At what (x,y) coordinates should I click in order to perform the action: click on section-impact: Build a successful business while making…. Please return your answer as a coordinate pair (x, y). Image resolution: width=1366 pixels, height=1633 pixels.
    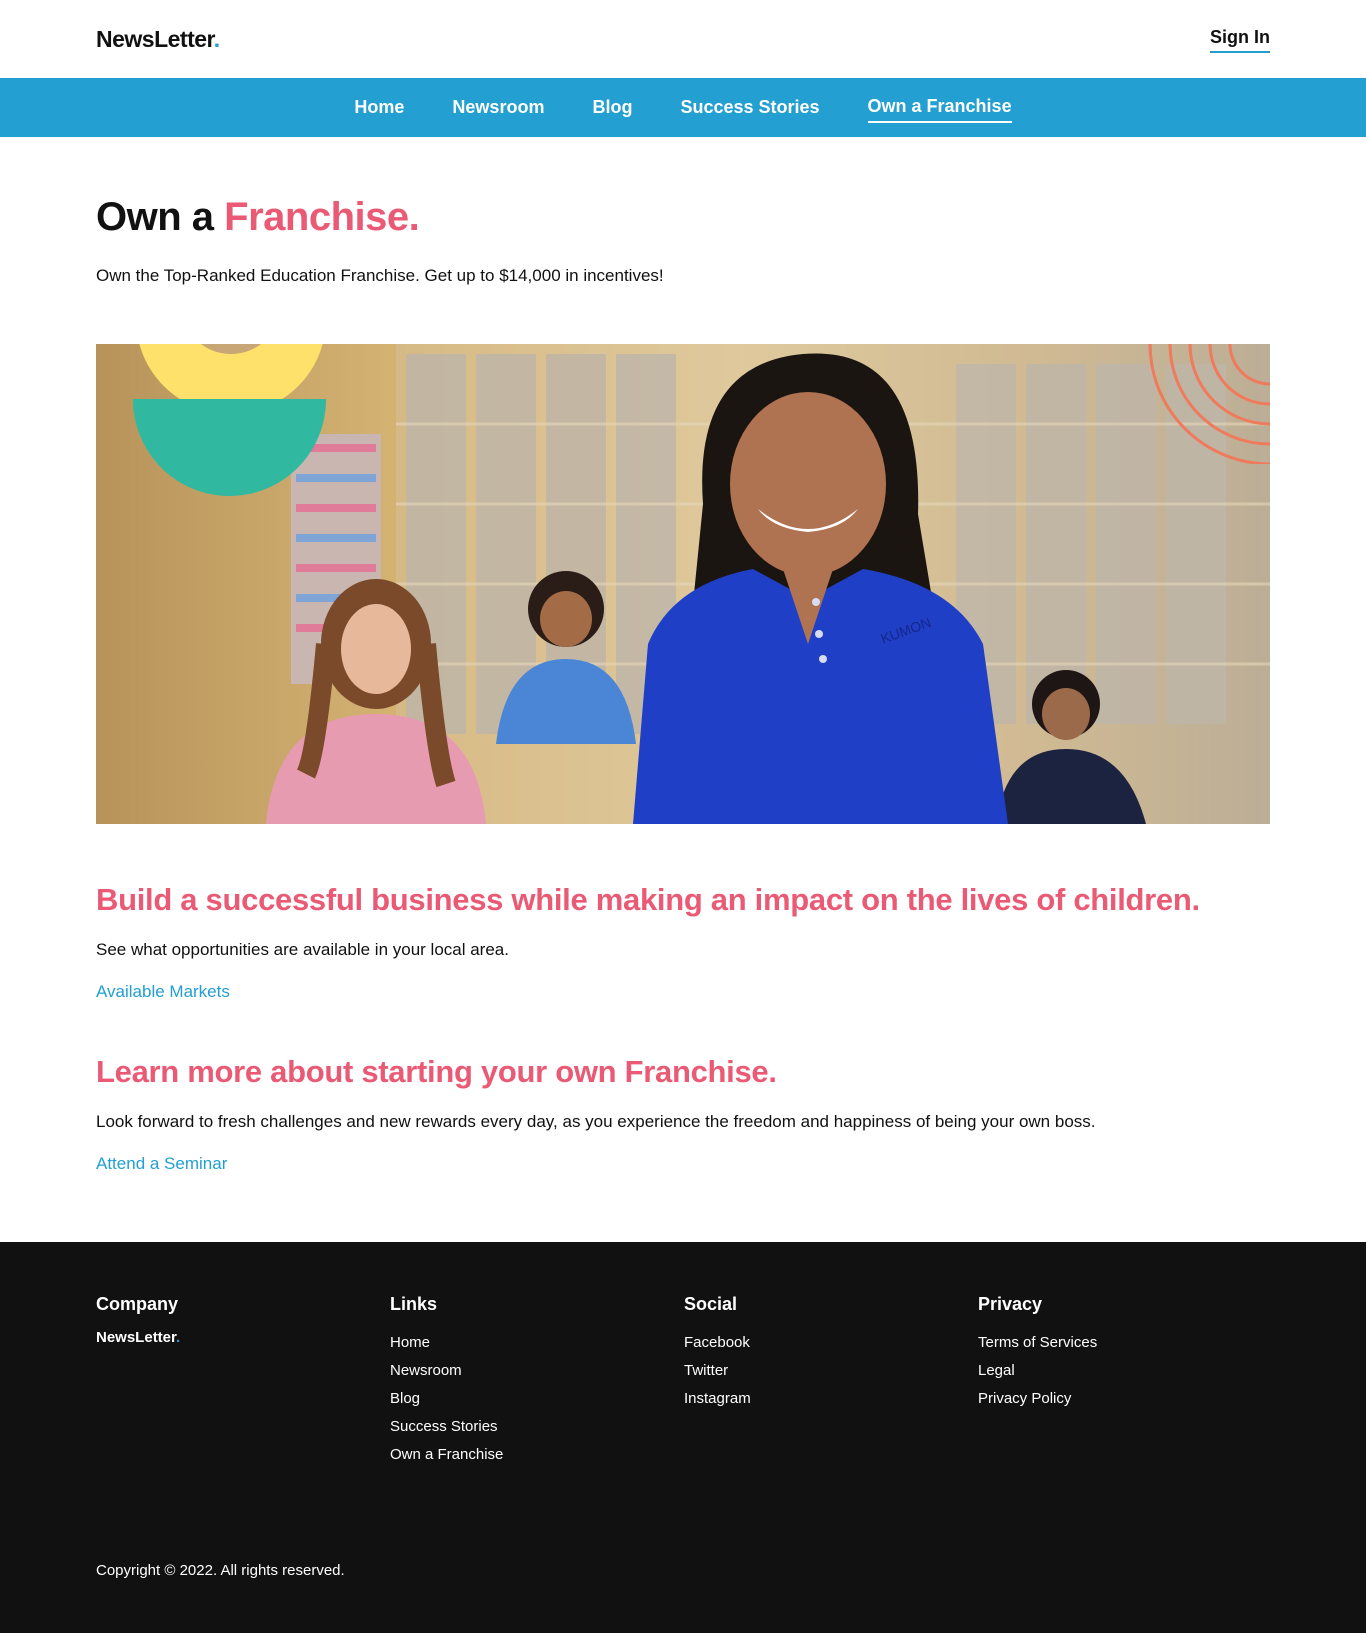
    Looking at the image, I should click on (683, 942).